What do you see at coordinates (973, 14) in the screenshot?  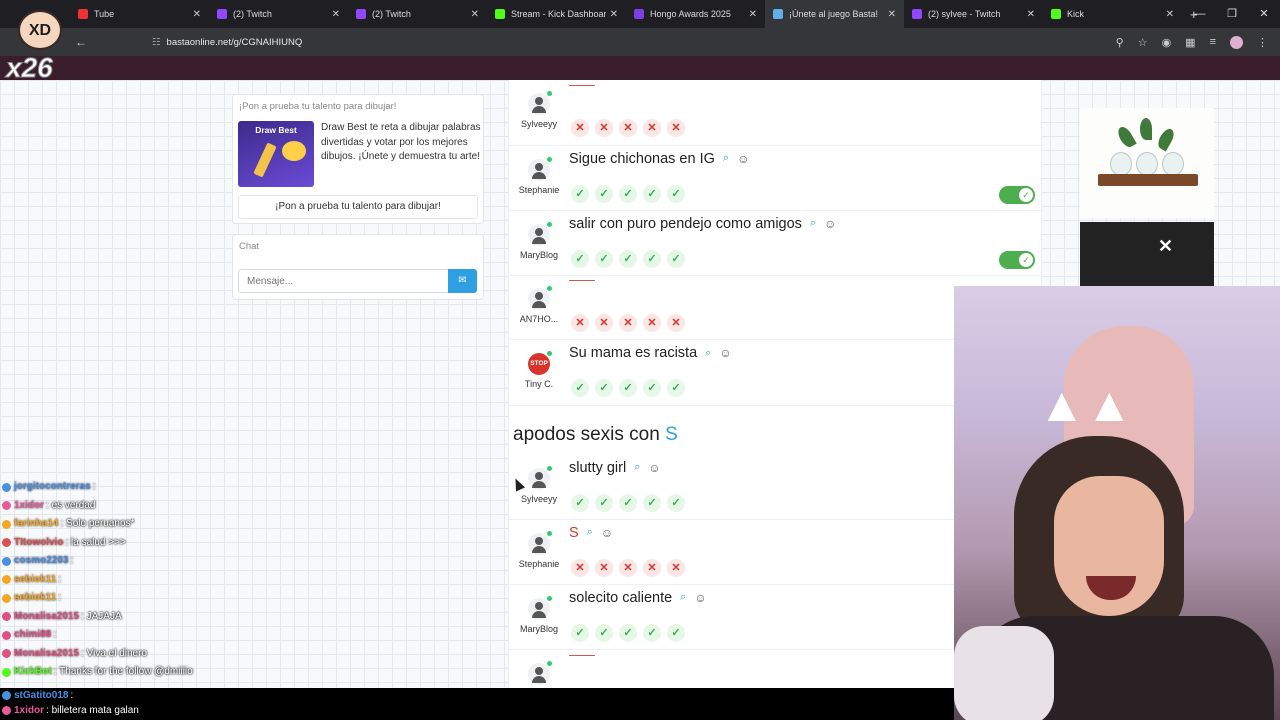 I see `browser-tab: (2) sylvee - Twitch ✕` at bounding box center [973, 14].